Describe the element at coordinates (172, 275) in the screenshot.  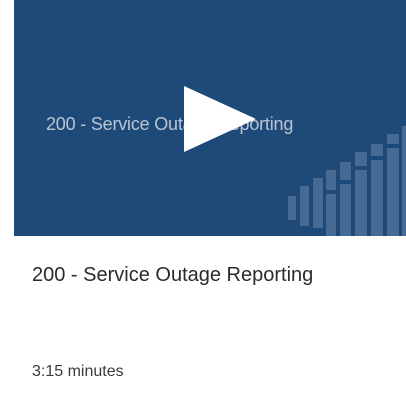
I see `video-title: 200 - Service Outage Reporting` at that location.